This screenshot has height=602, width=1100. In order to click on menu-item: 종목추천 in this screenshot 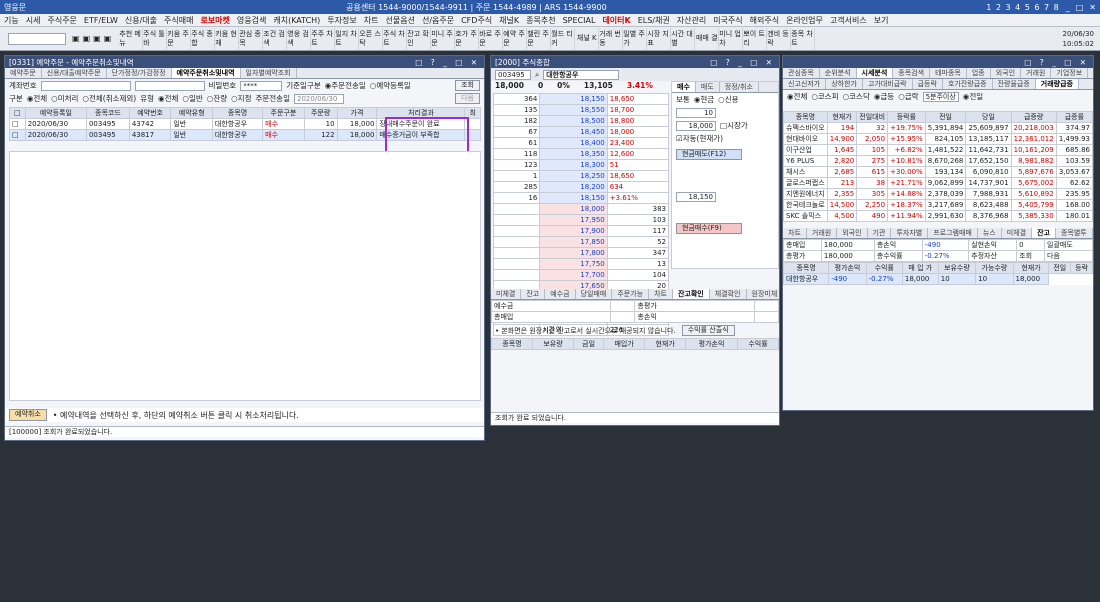, I will do `click(540, 20)`.